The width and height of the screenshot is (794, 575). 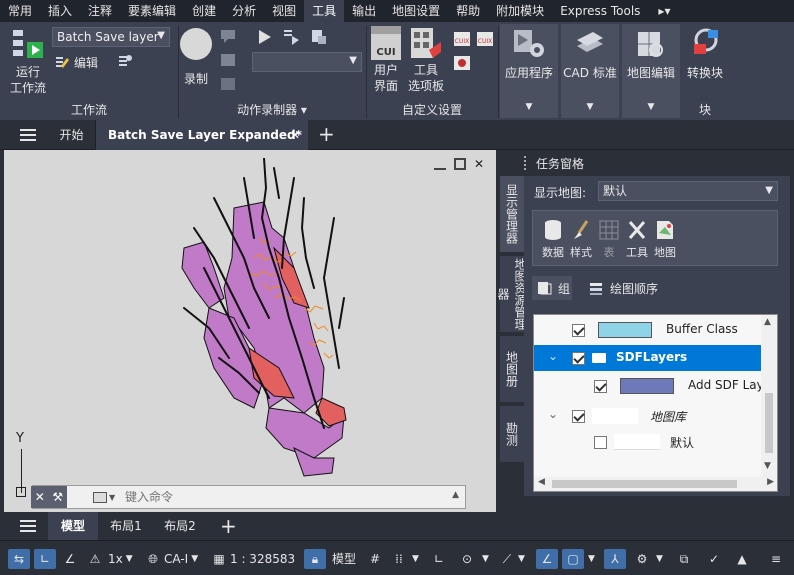 What do you see at coordinates (19, 559) in the screenshot?
I see `snap-toggle-icon: ⇆` at bounding box center [19, 559].